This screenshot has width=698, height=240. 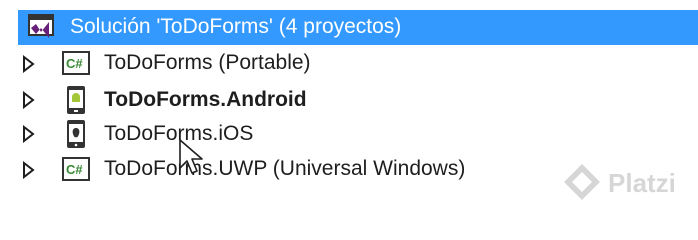 What do you see at coordinates (582, 184) in the screenshot?
I see `platzi-logo-icon` at bounding box center [582, 184].